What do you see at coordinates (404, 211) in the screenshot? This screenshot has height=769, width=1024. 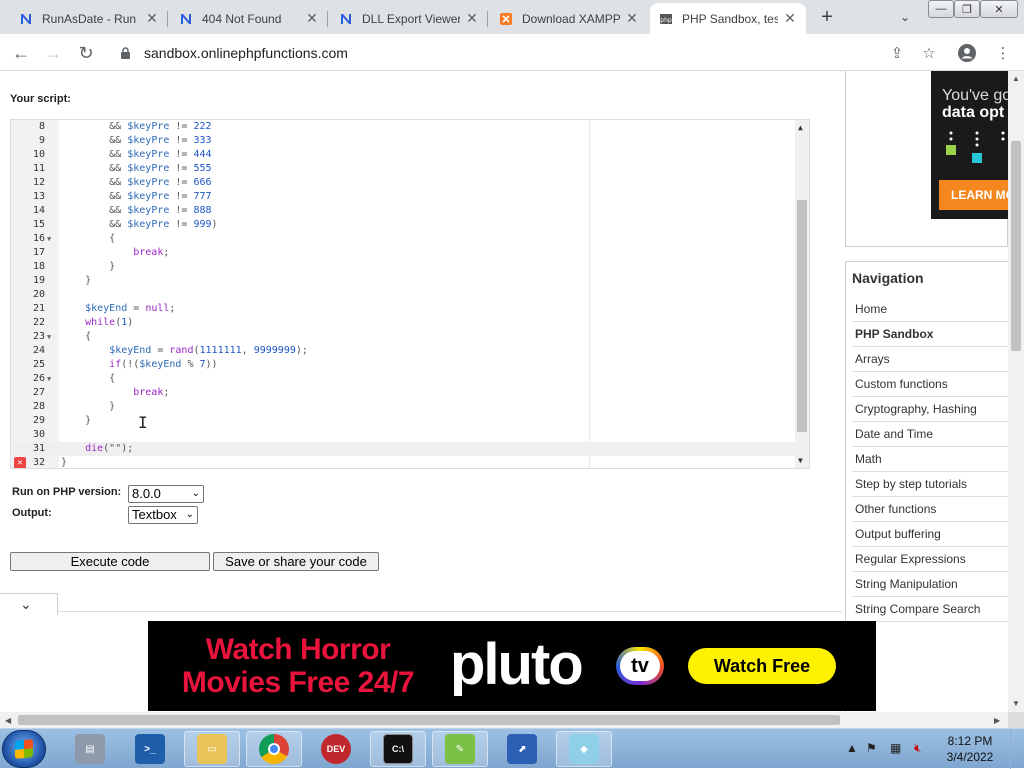 I see `code-line: 14 && $keyPre != 888` at bounding box center [404, 211].